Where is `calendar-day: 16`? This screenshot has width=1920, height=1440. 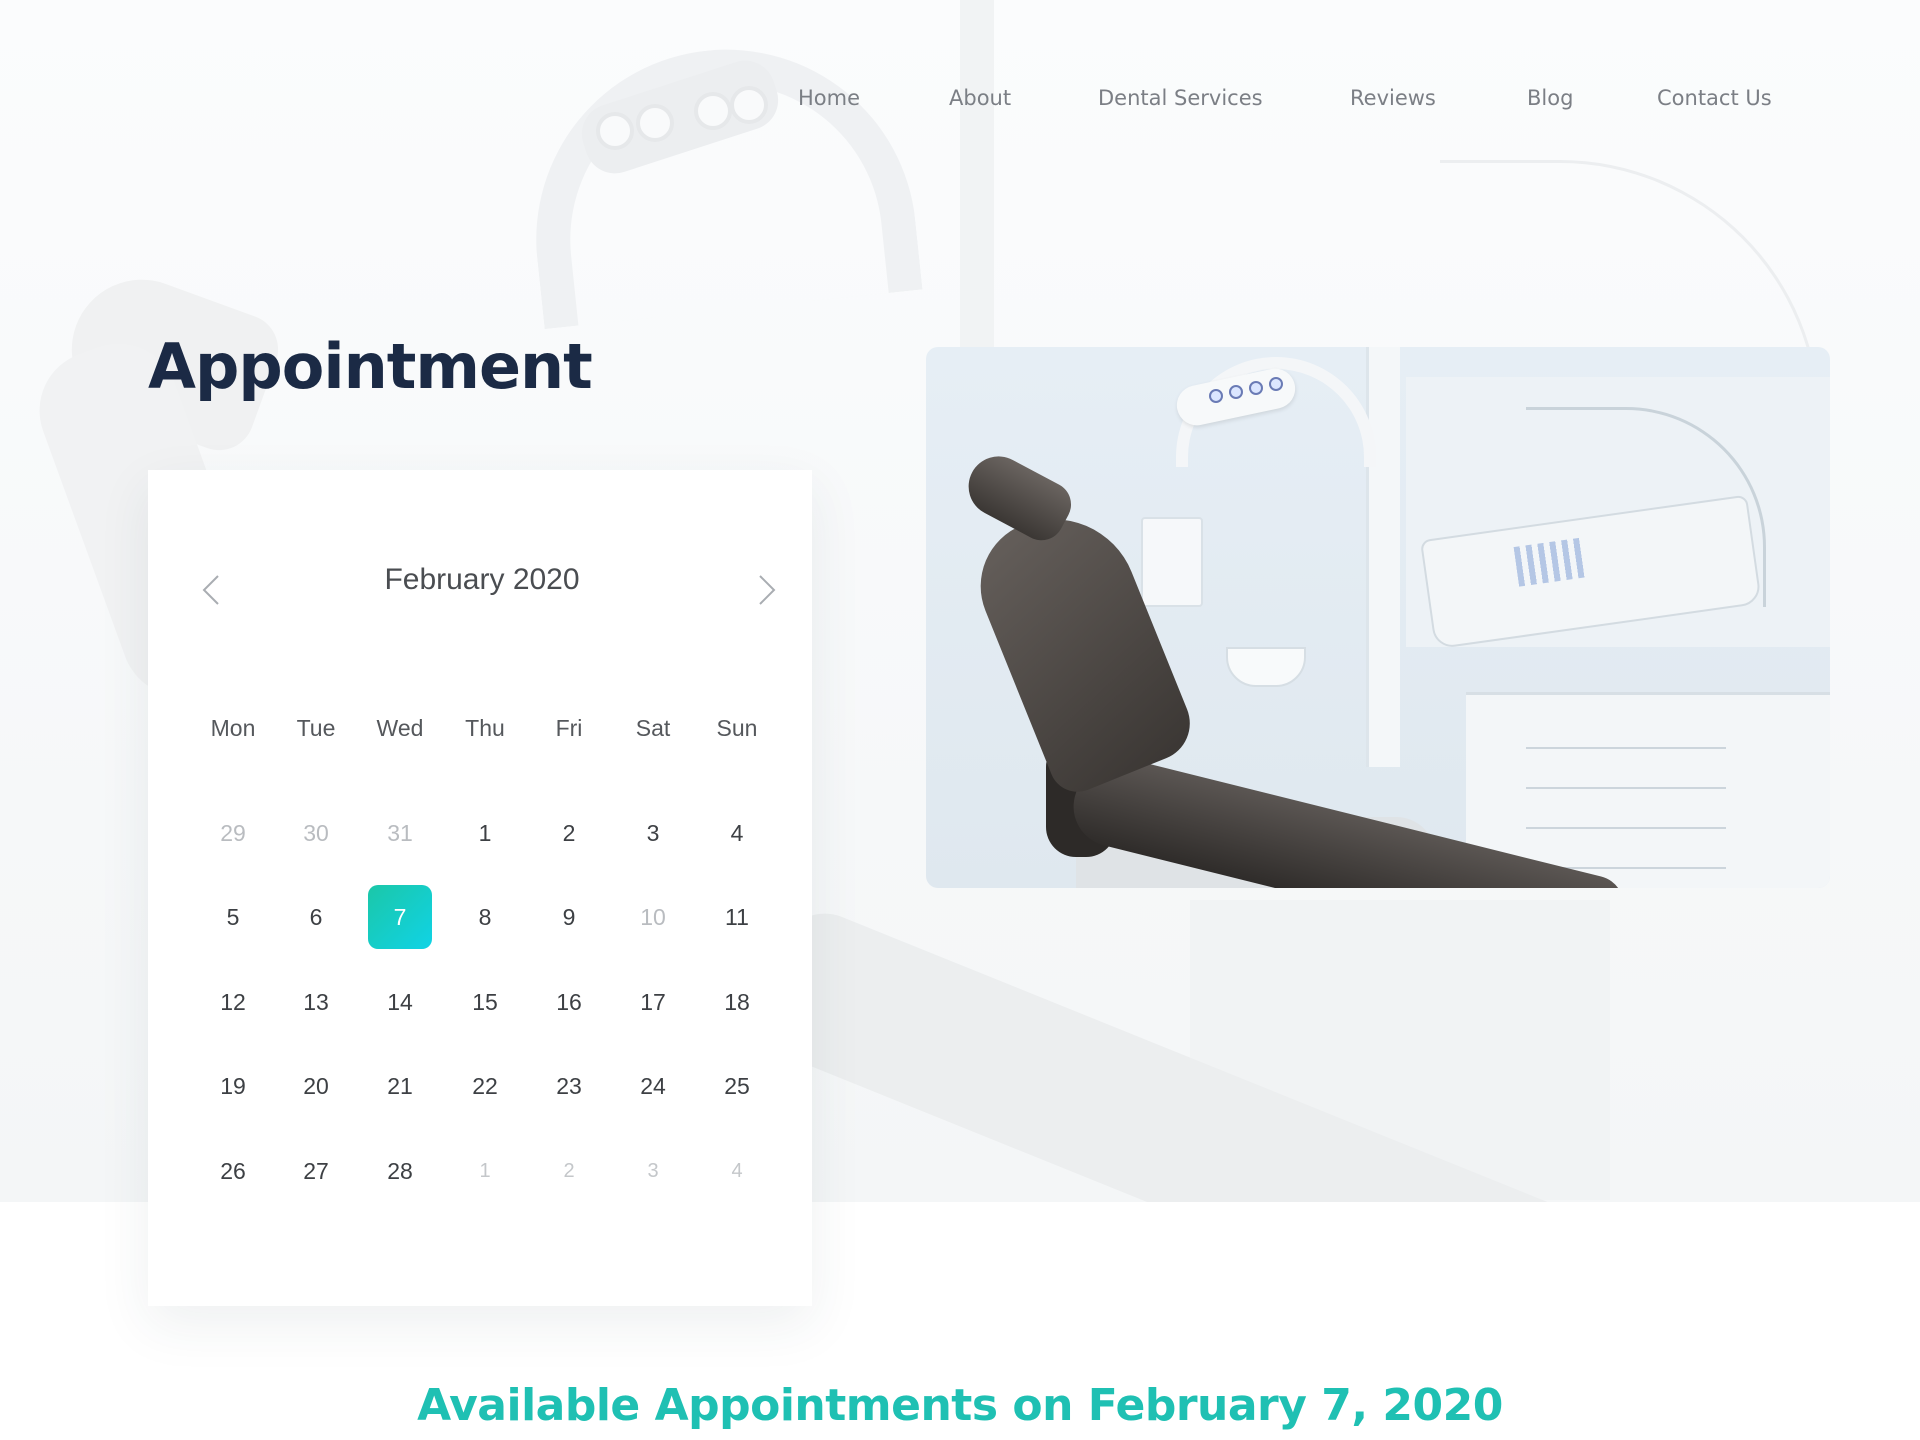
calendar-day: 16 is located at coordinates (569, 1002).